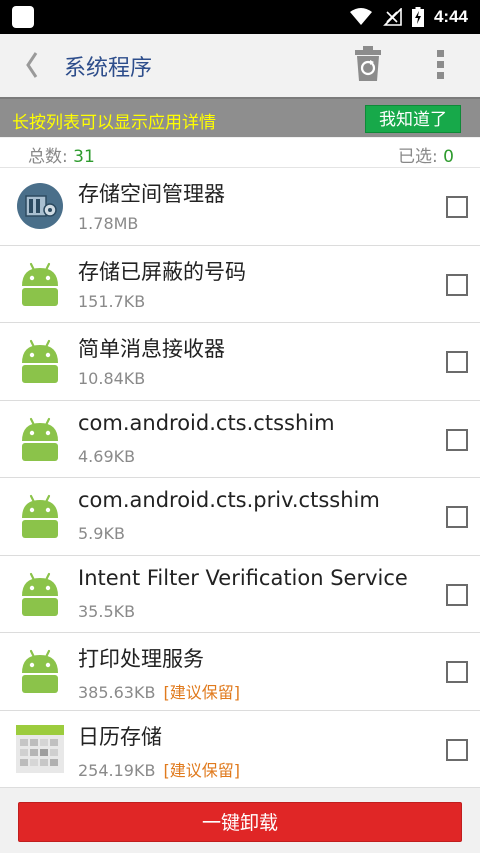 The width and height of the screenshot is (480, 853). What do you see at coordinates (240, 517) in the screenshot?
I see `list-item: com.android.cts.priv.ctsshim 5.9KB` at bounding box center [240, 517].